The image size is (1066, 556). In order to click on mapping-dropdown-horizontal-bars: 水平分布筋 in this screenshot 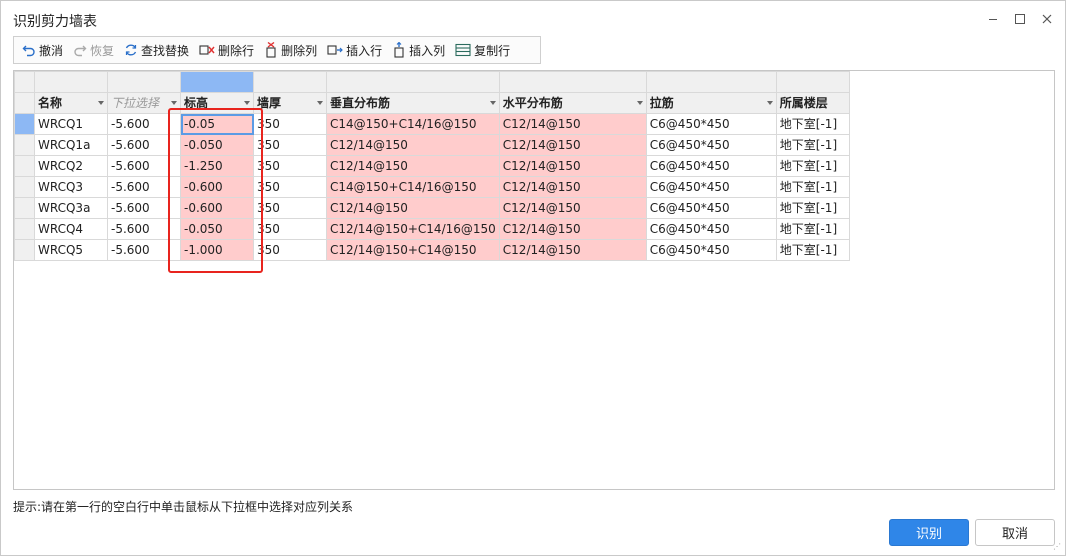, I will do `click(572, 103)`.